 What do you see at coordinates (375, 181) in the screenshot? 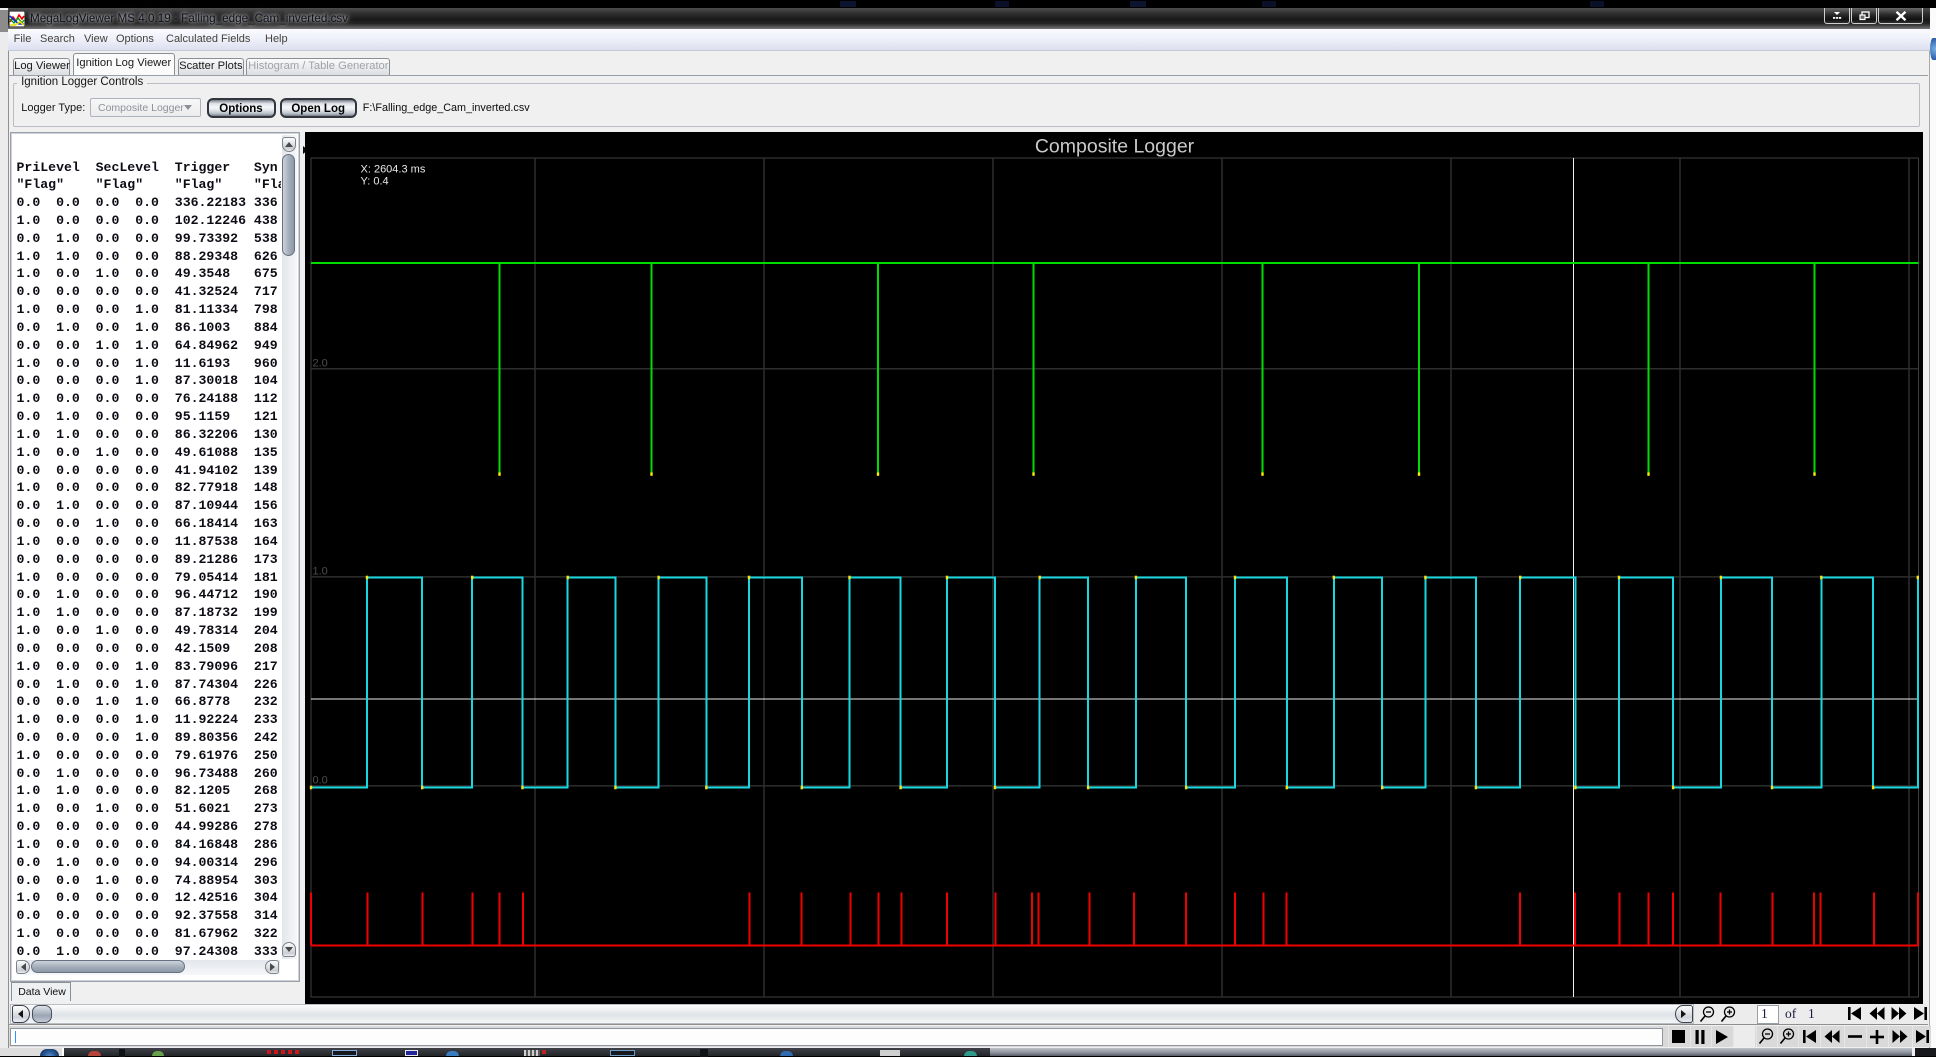
I see `svg-text: Y: 0.4` at bounding box center [375, 181].